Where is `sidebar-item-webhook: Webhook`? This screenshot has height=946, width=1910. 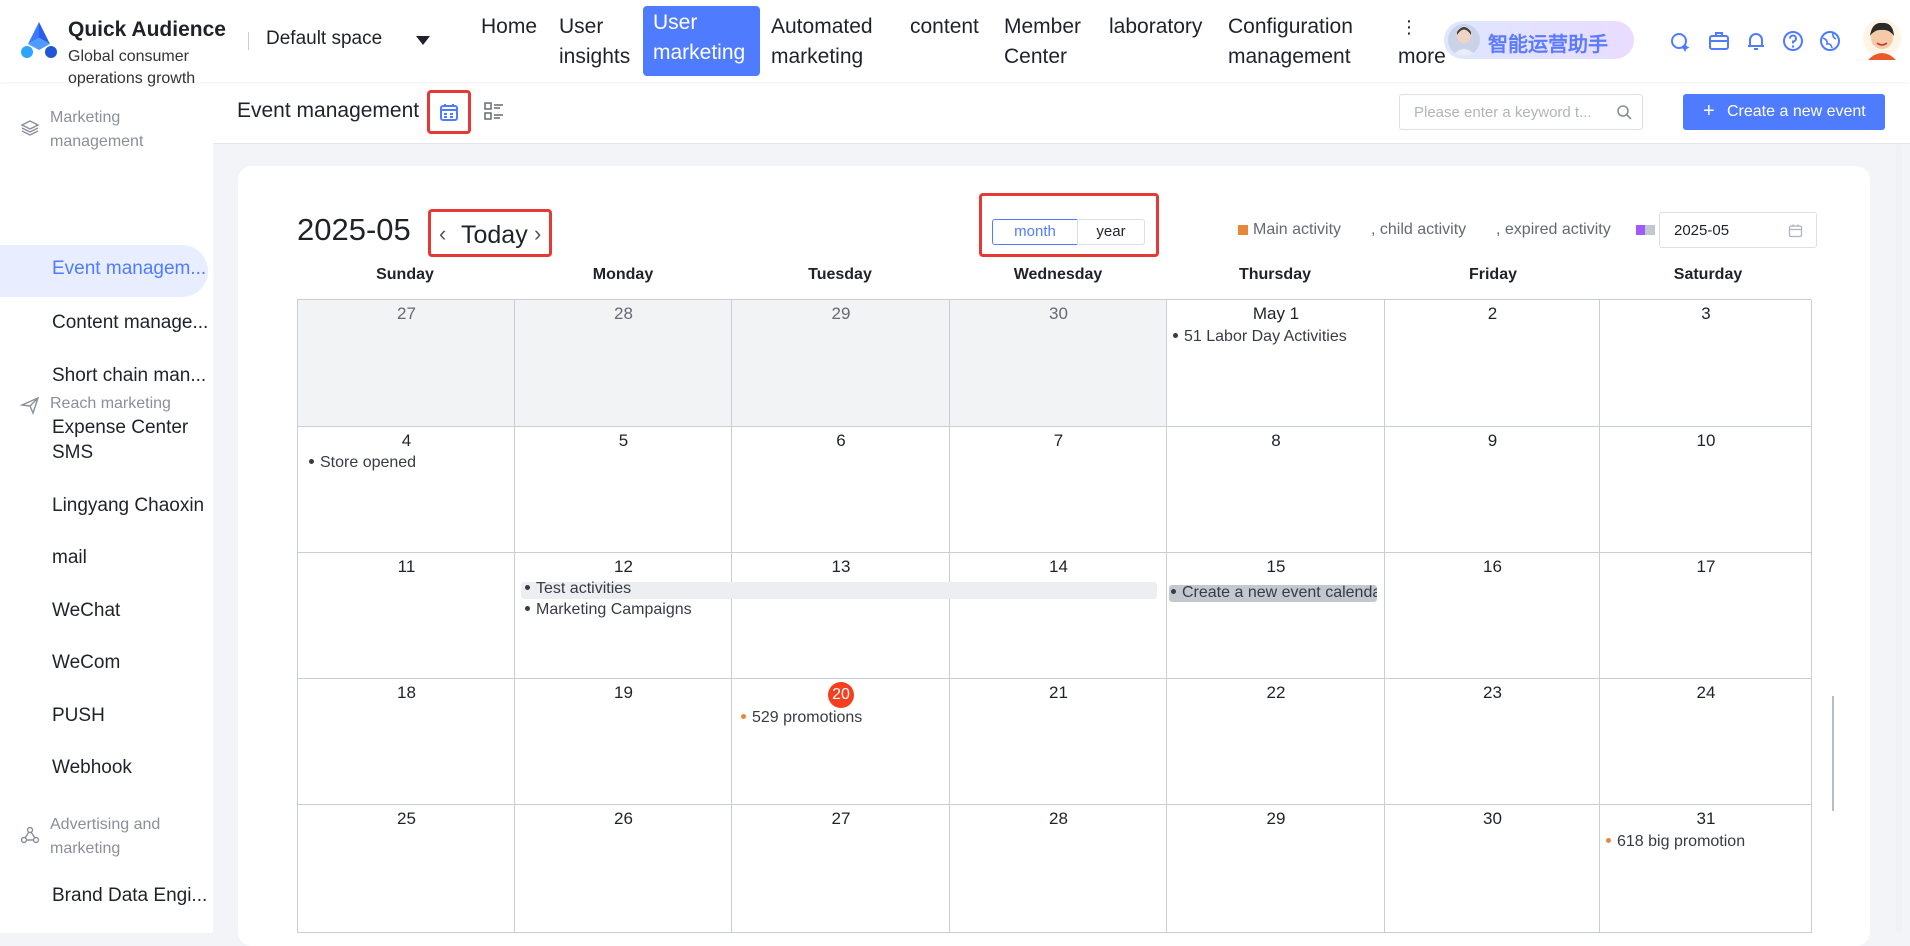 sidebar-item-webhook: Webhook is located at coordinates (132, 768).